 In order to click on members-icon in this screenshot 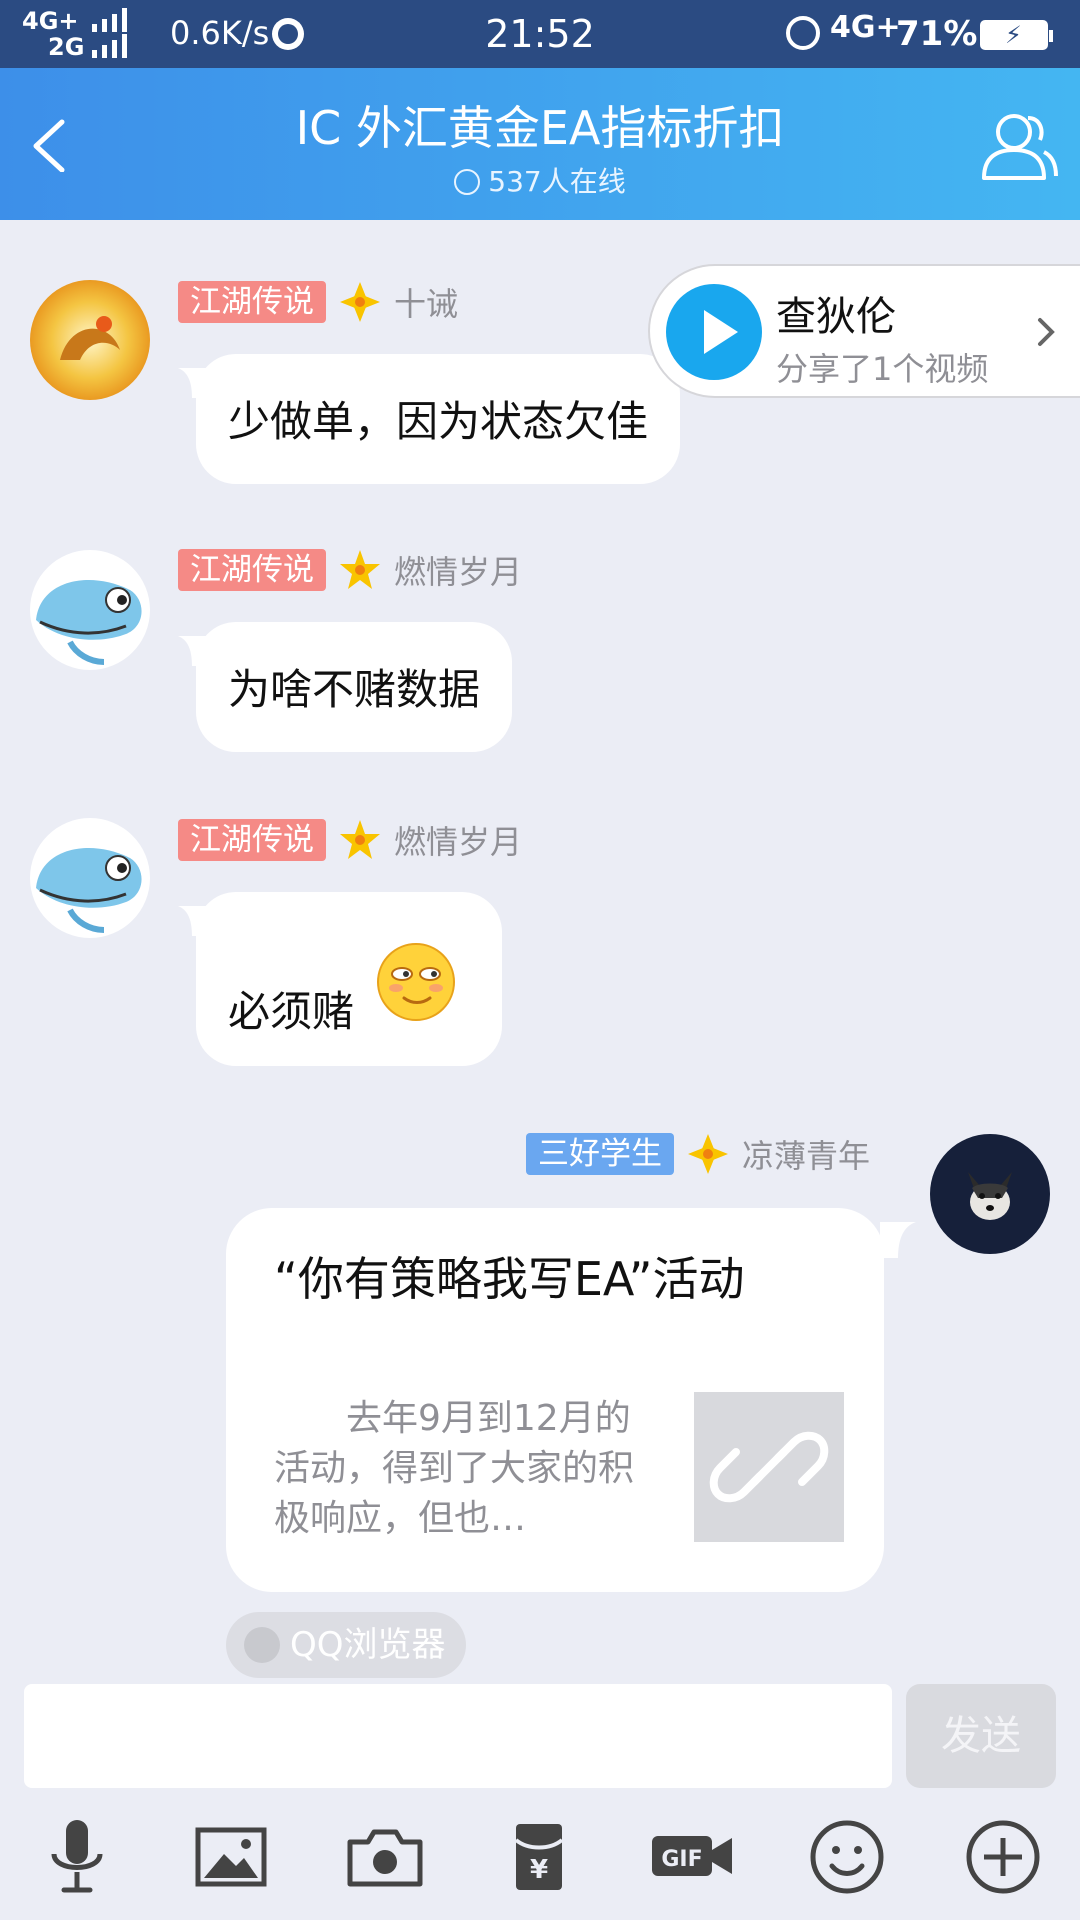, I will do `click(1019, 144)`.